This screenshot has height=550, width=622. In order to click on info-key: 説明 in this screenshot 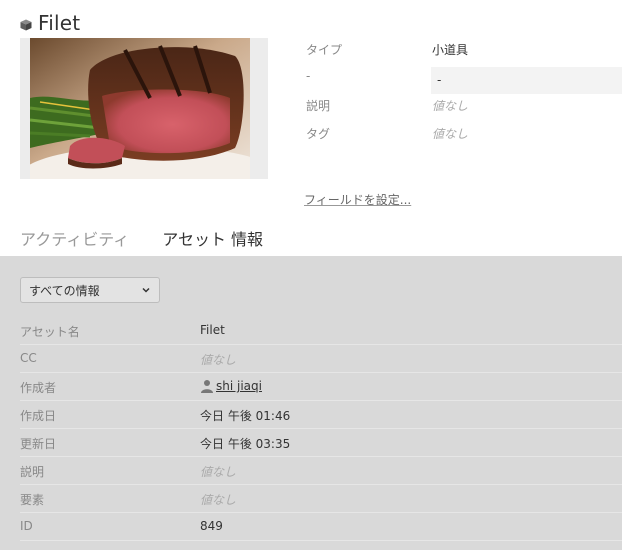, I will do `click(32, 472)`.